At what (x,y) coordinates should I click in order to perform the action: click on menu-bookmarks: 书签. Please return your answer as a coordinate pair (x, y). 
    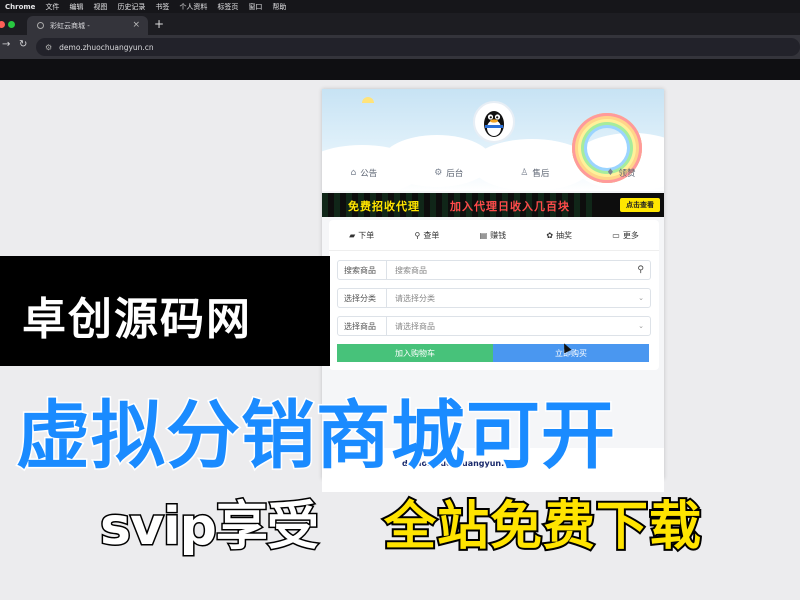
    Looking at the image, I should click on (162, 7).